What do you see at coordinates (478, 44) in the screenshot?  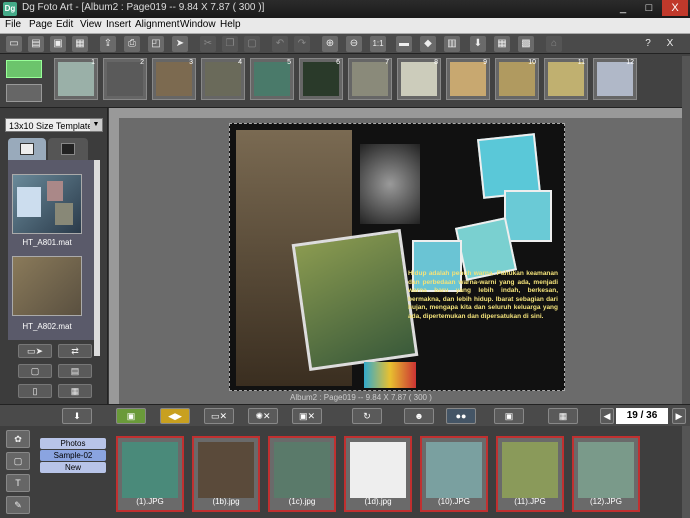 I see `import-icon: ⬇` at bounding box center [478, 44].